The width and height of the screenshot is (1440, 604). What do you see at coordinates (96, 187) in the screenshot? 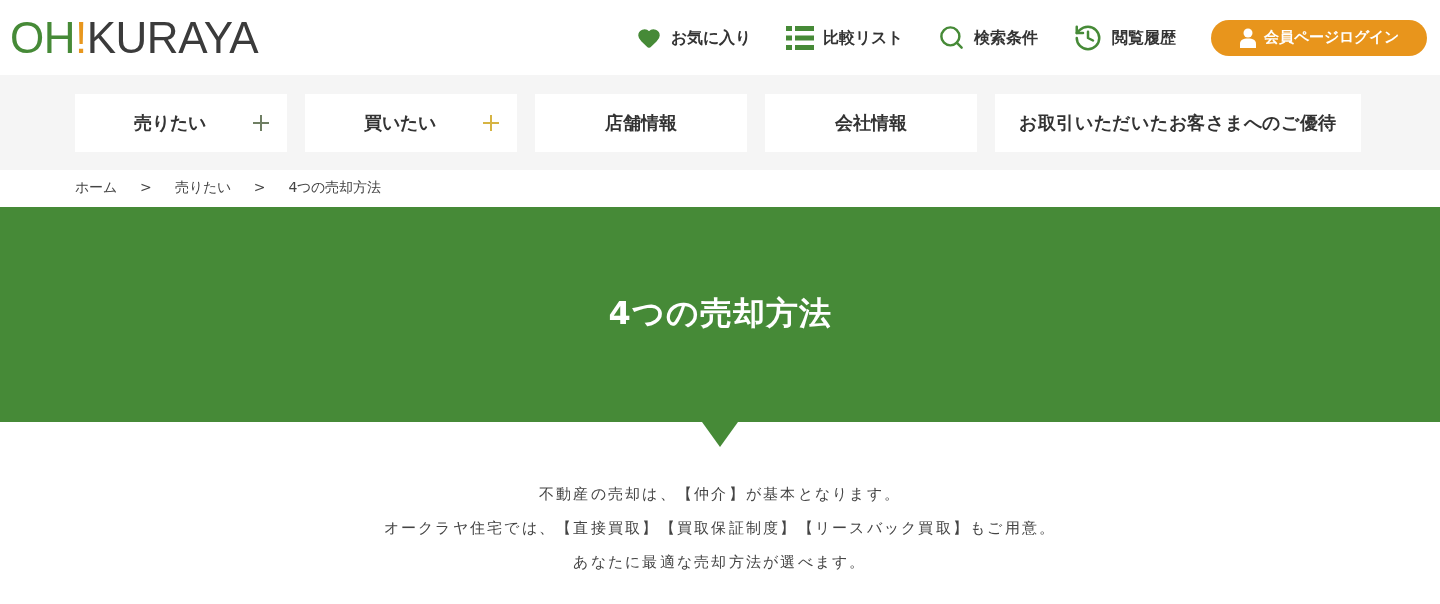
I see `breadcrumb-link: ホーム` at bounding box center [96, 187].